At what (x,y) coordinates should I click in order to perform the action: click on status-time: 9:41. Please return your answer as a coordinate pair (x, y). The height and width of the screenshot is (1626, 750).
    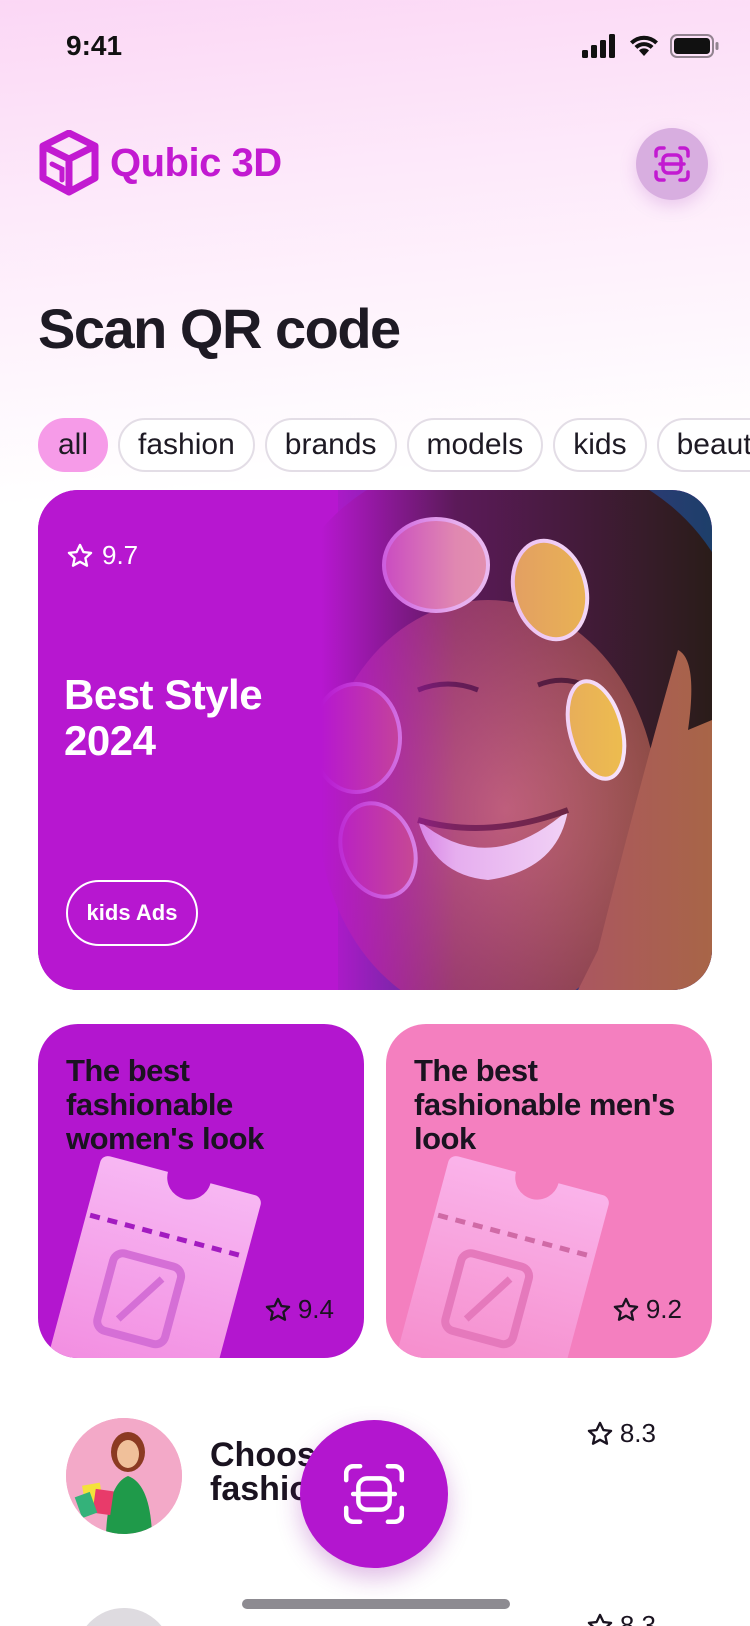
    Looking at the image, I should click on (94, 45).